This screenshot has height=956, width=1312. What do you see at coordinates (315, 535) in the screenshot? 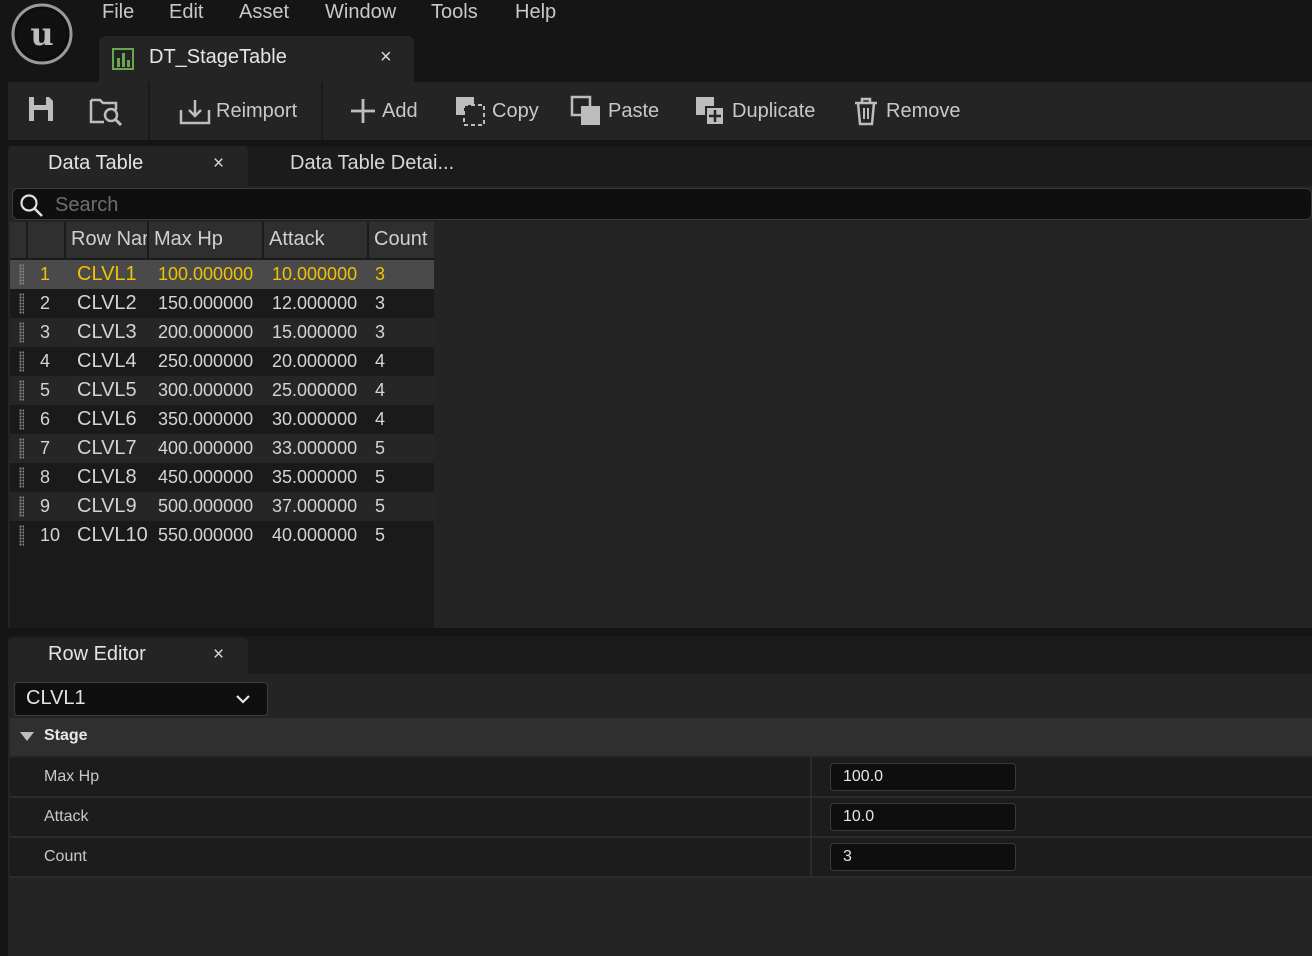
I see `attack-cell: 40.000000` at bounding box center [315, 535].